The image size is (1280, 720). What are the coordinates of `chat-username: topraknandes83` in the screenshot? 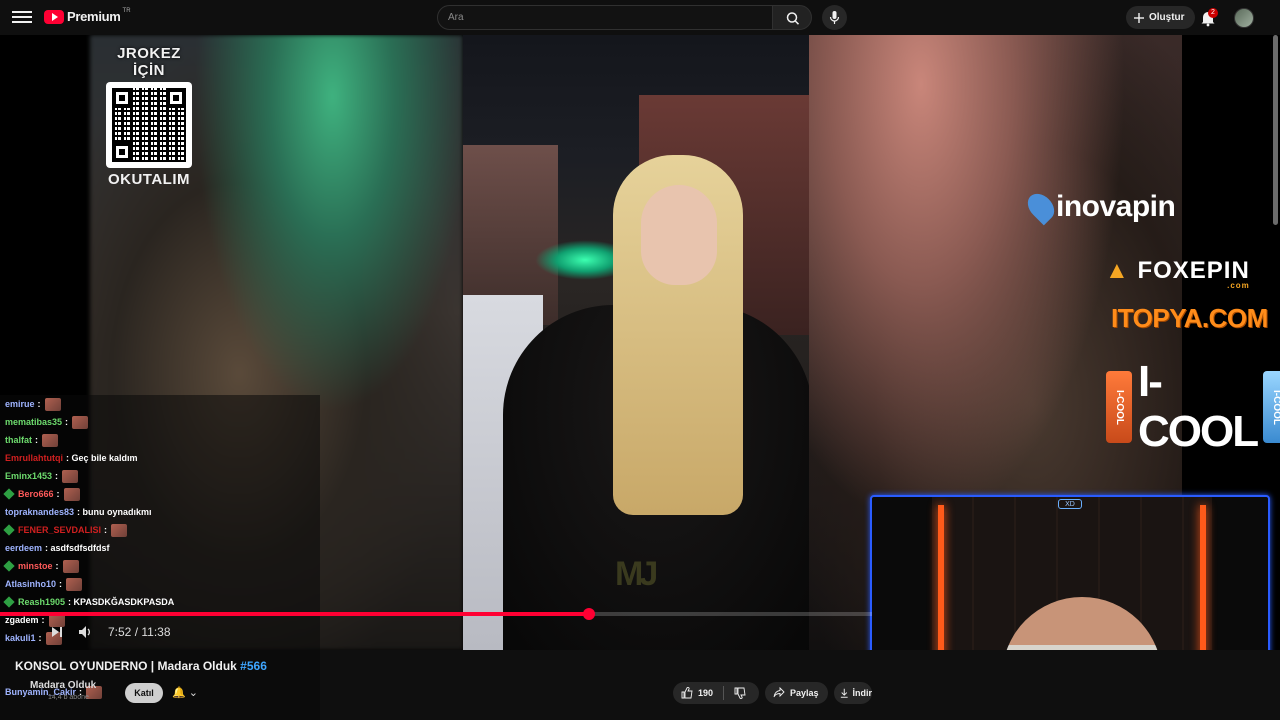 It's located at (39, 512).